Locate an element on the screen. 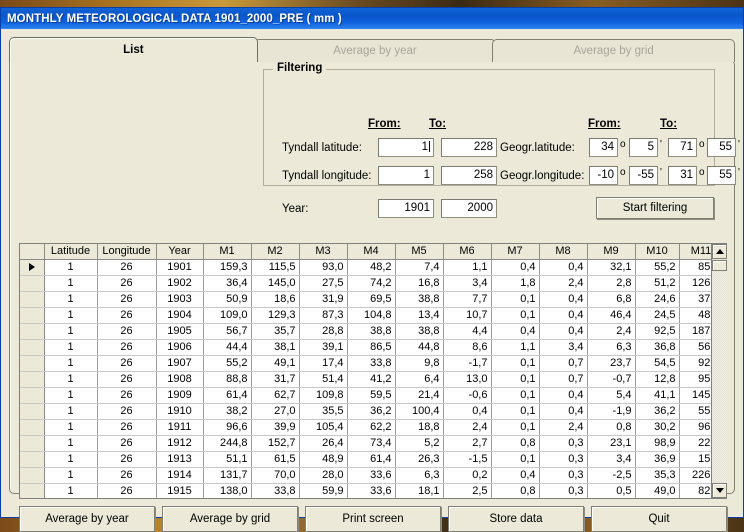 This screenshot has width=744, height=532. cell-m2: 38,1 is located at coordinates (275, 347).